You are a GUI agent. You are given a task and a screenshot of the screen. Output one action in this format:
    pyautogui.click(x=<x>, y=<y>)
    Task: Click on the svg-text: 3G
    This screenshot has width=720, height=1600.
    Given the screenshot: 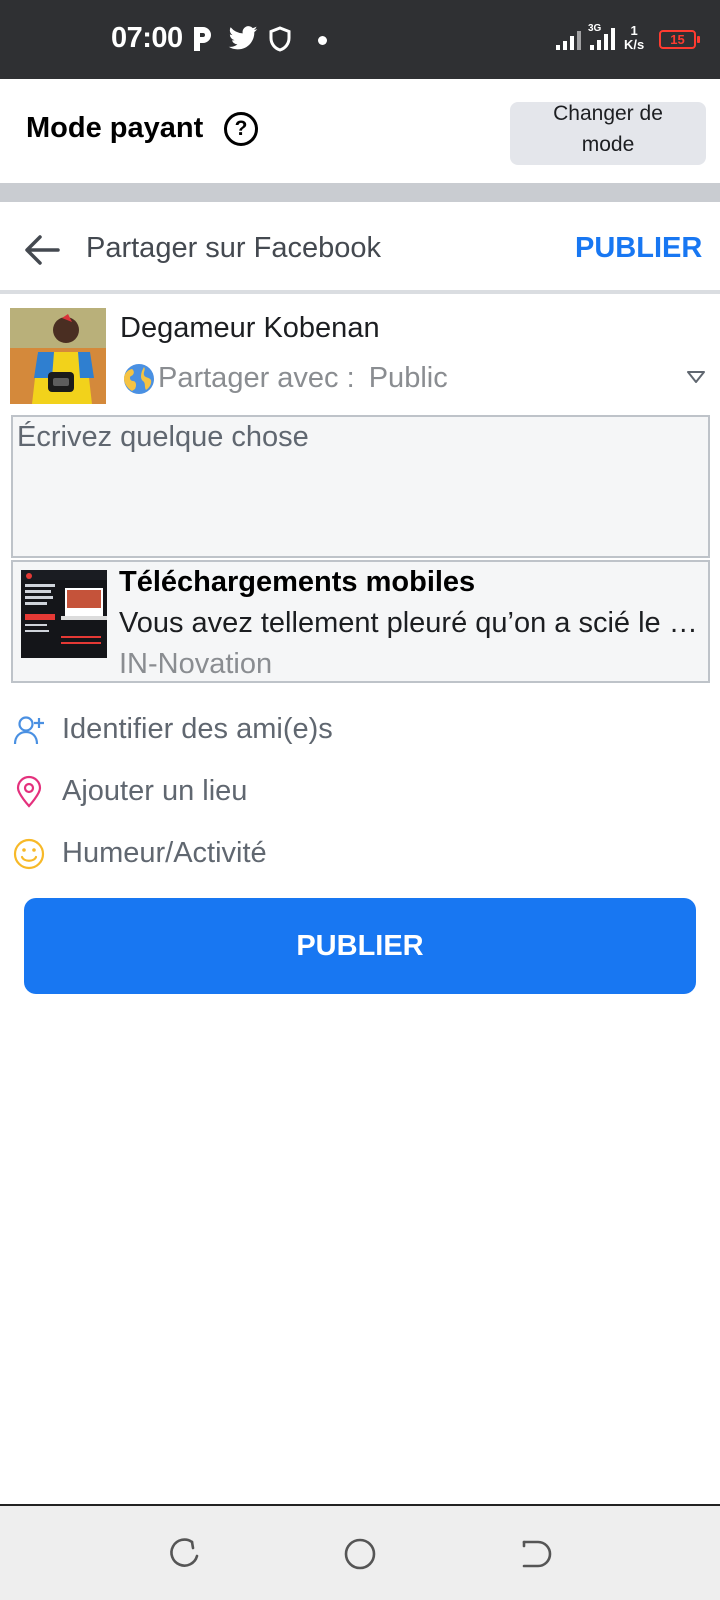 What is the action you would take?
    pyautogui.click(x=595, y=28)
    